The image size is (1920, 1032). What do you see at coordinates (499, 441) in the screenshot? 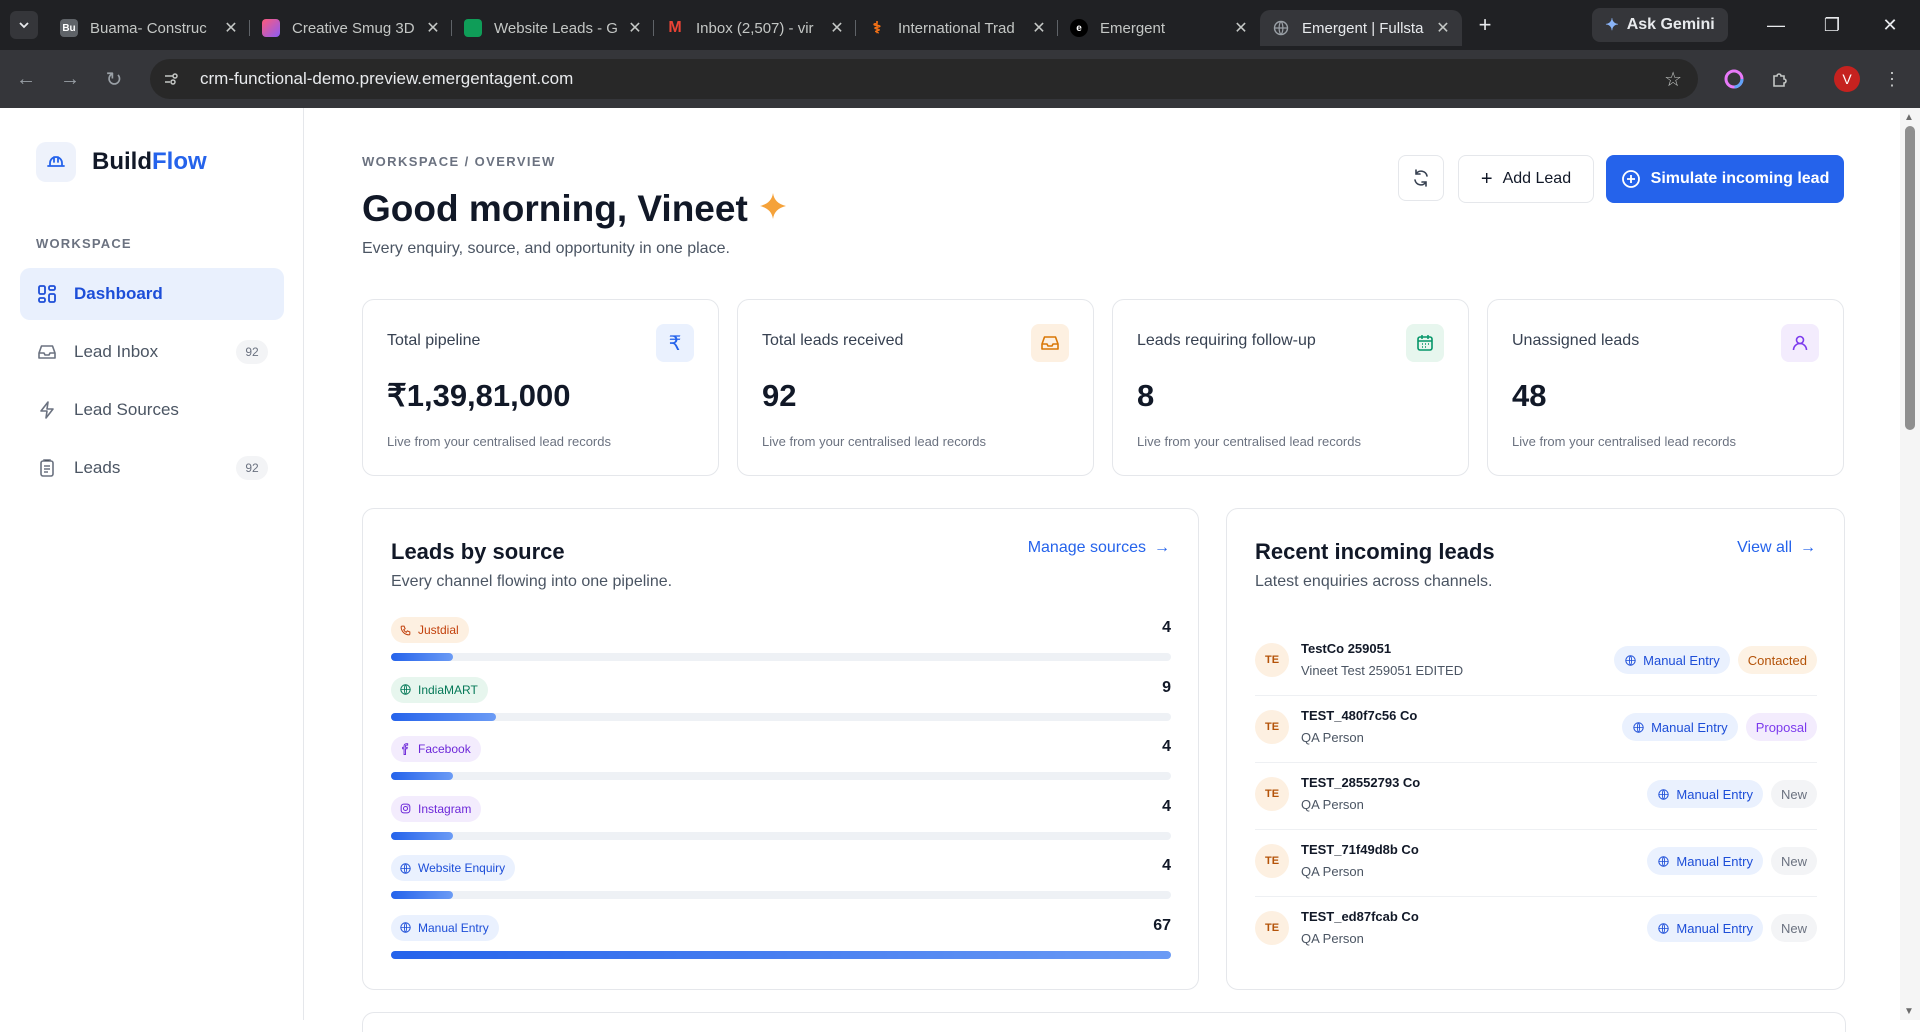
I see `stat-note: Live from your centralised lead records` at bounding box center [499, 441].